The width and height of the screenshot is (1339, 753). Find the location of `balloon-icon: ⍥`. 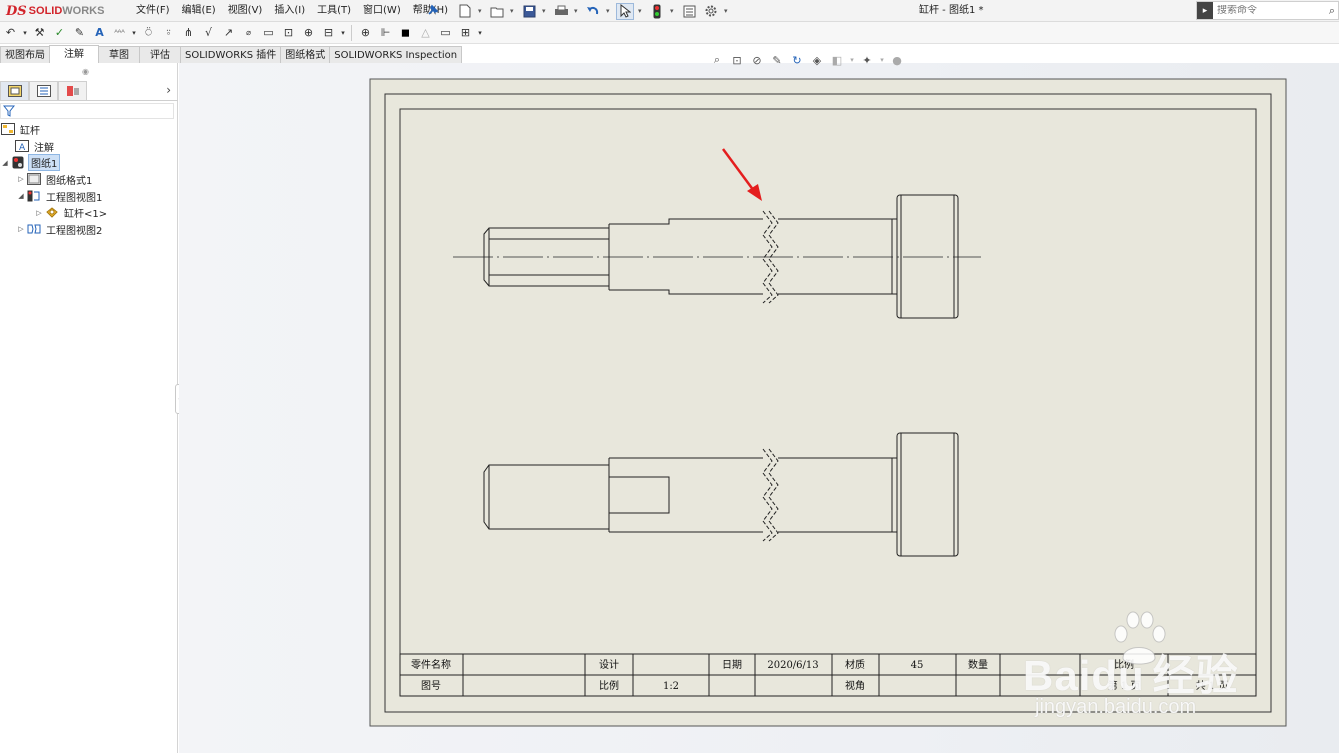

balloon-icon: ⍥ is located at coordinates (148, 33).